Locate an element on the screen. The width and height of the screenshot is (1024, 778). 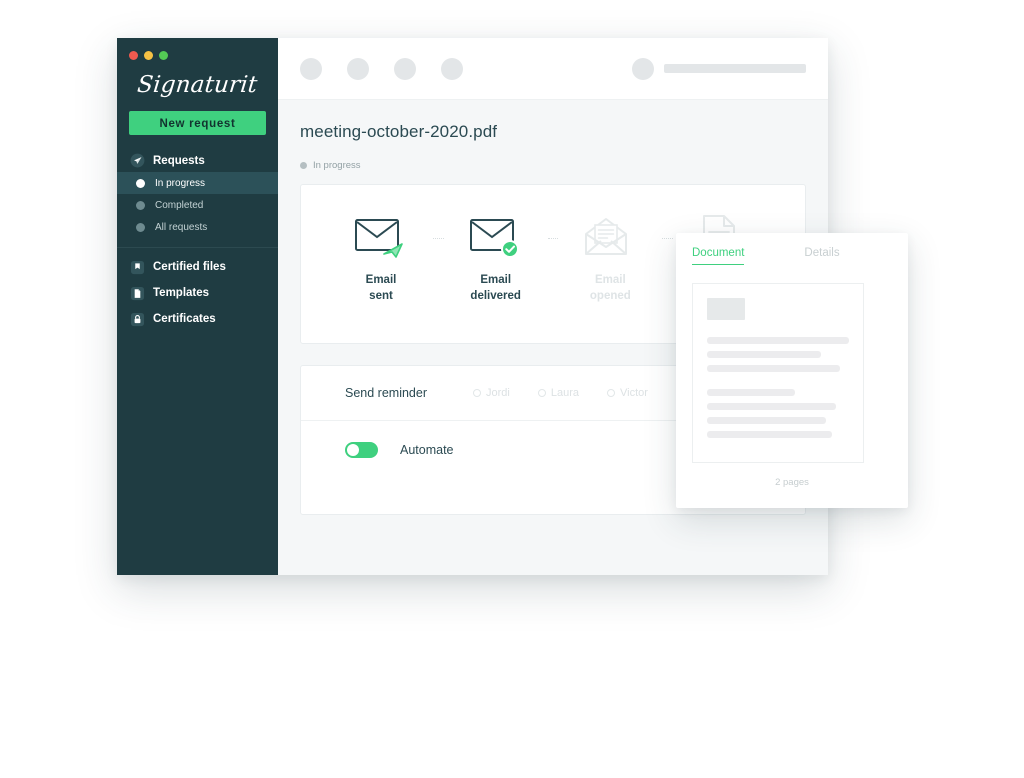
automate-toggle is located at coordinates (361, 450).